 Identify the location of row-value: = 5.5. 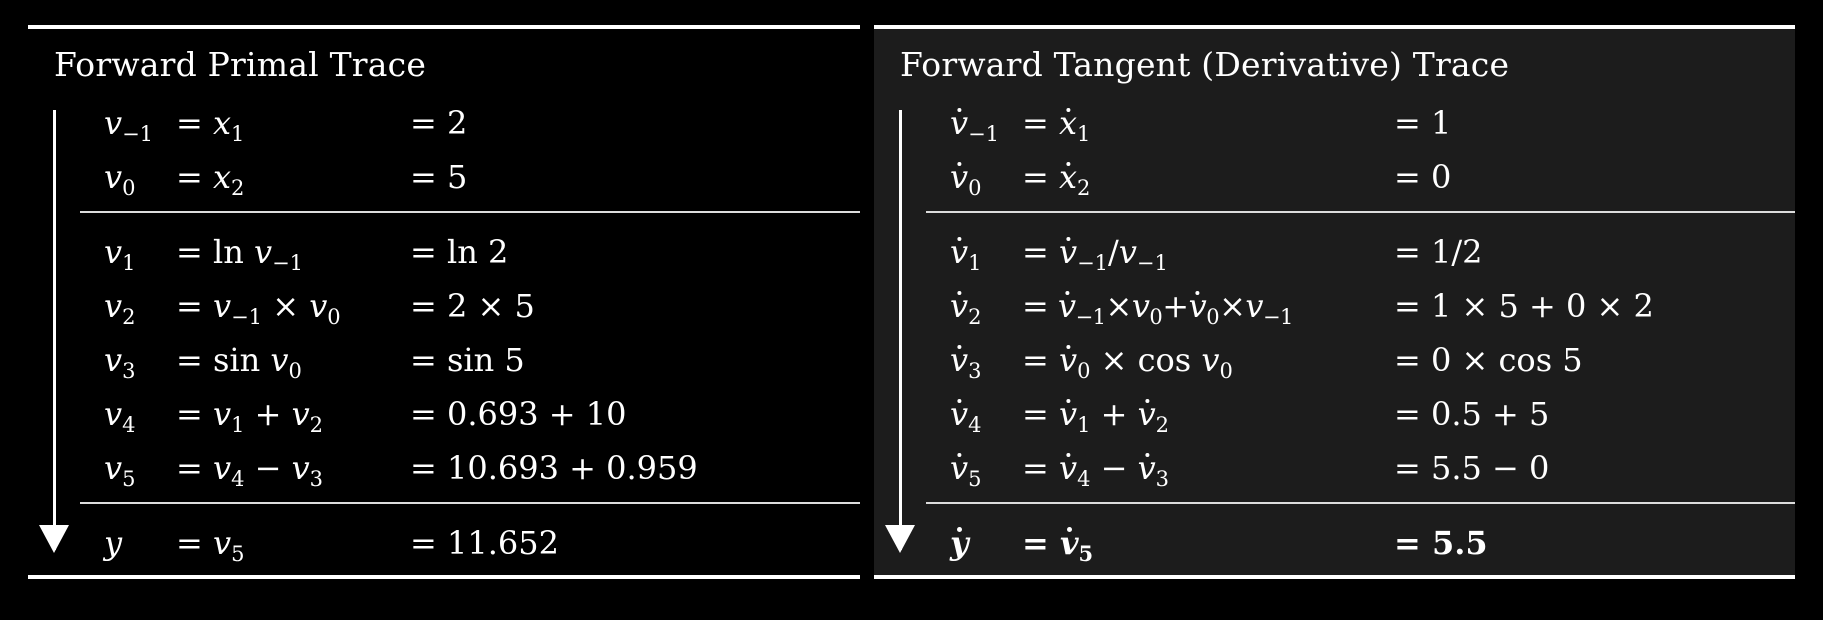
(1441, 543).